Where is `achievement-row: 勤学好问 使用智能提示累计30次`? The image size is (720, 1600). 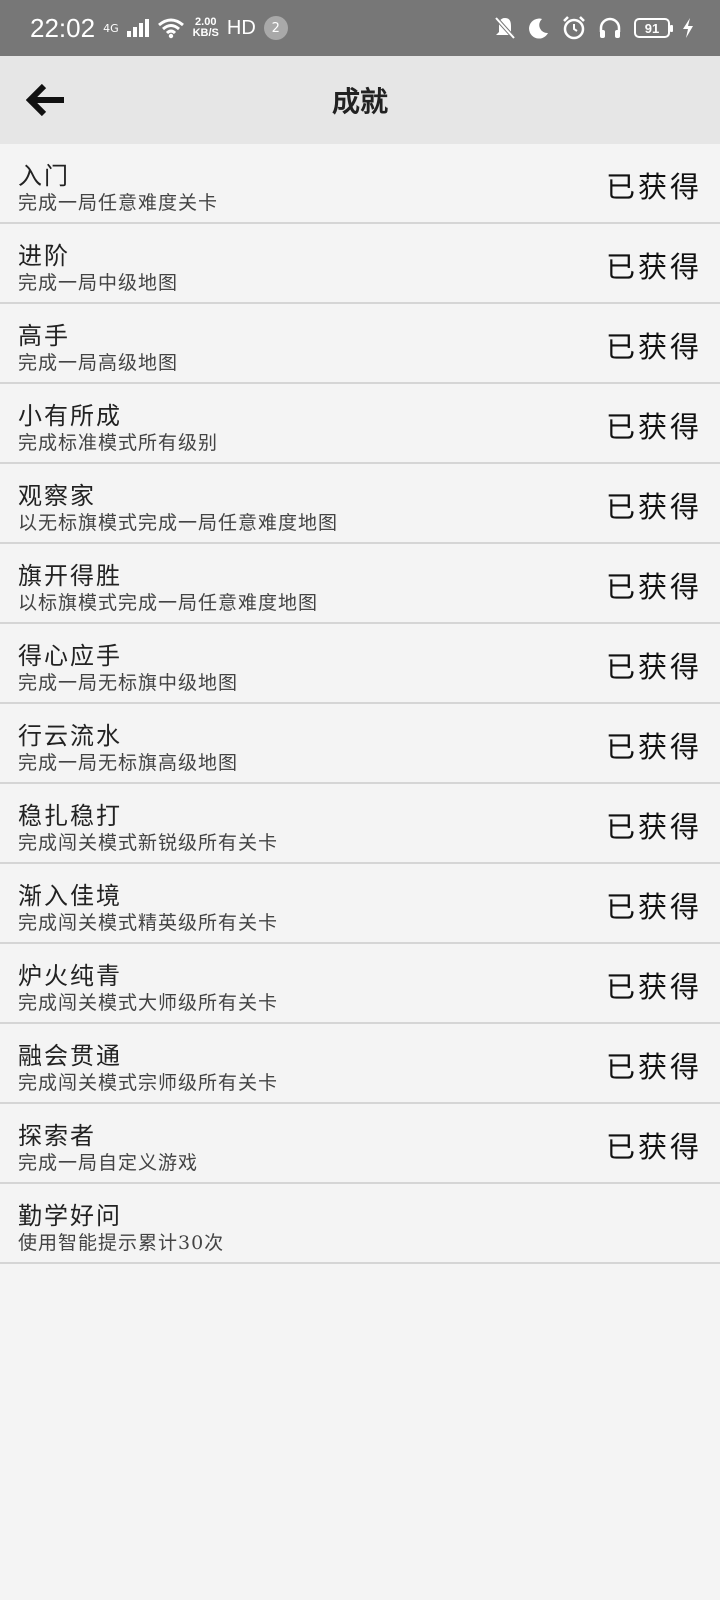 achievement-row: 勤学好问 使用智能提示累计30次 is located at coordinates (360, 1224).